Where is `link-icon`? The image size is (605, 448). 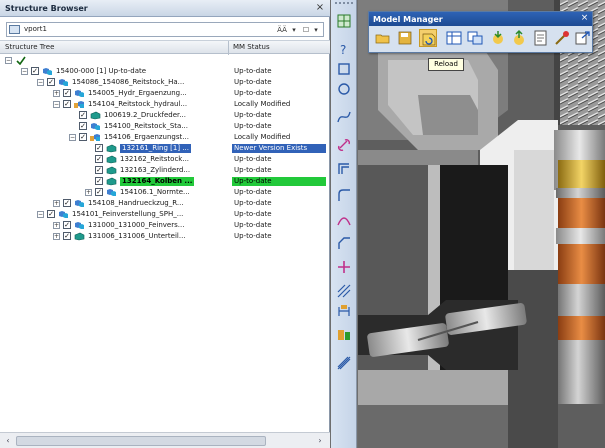
link-icon is located at coordinates (344, 145).